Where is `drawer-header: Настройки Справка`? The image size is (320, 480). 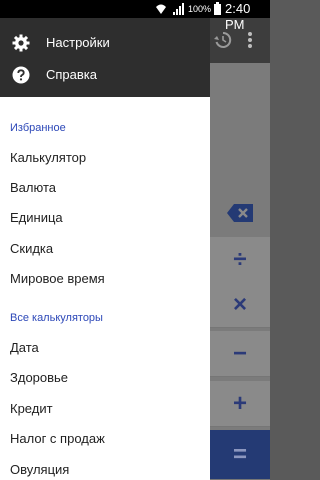 drawer-header: Настройки Справка is located at coordinates (105, 57).